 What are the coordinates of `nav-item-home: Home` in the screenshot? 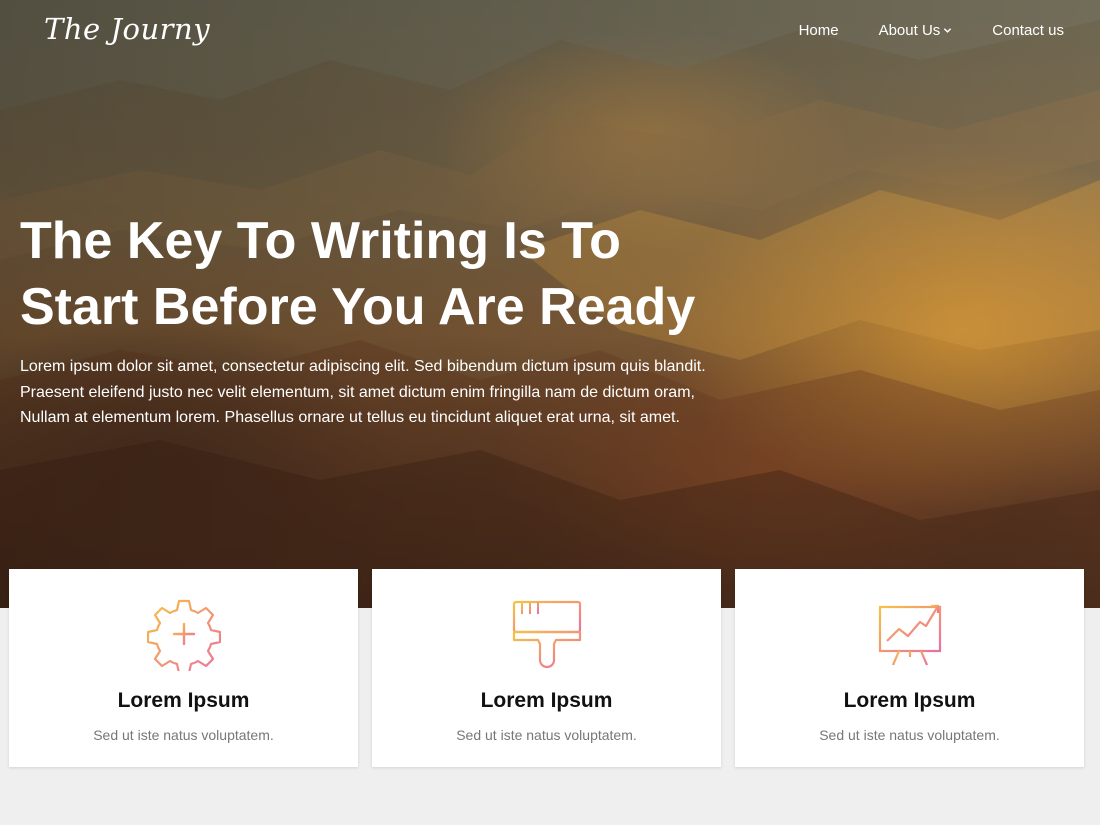 It's located at (819, 30).